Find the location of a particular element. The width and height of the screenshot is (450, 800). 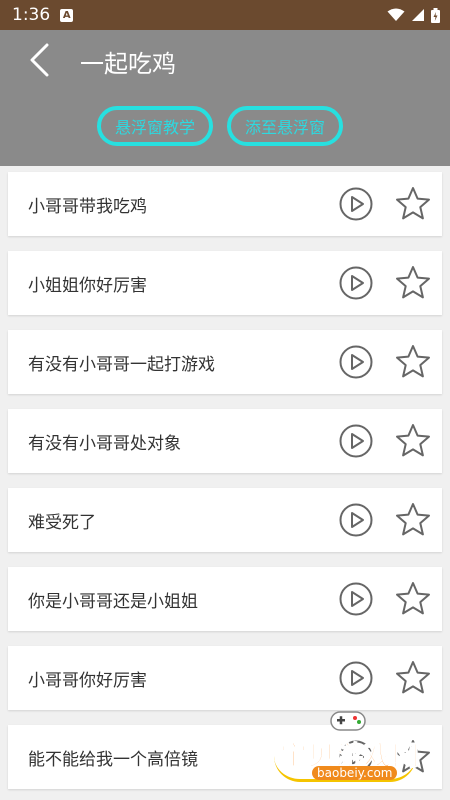

status-time: 1:36 is located at coordinates (31, 15).